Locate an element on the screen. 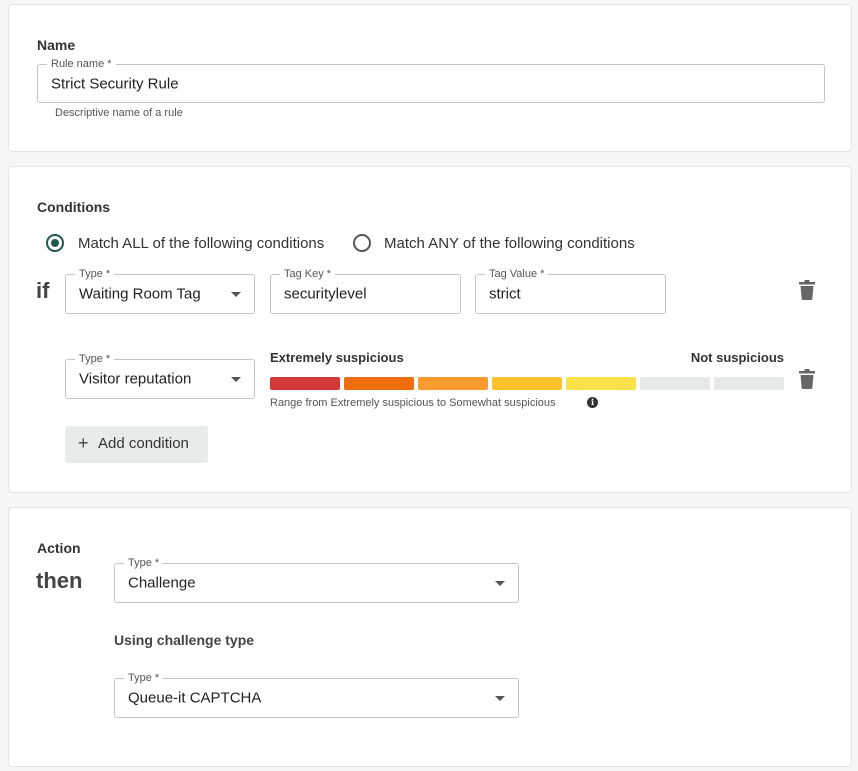  tag-value-value: strict is located at coordinates (505, 294).